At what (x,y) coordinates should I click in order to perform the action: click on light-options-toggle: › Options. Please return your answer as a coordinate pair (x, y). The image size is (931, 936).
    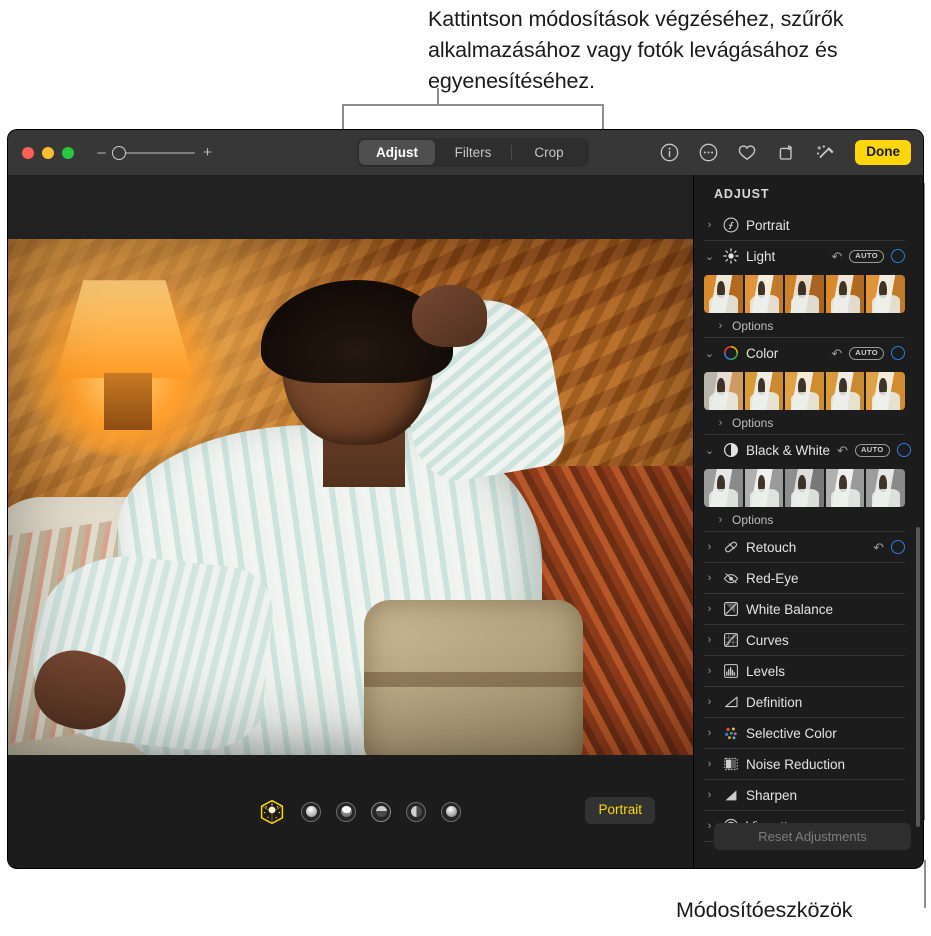
    Looking at the image, I should click on (804, 326).